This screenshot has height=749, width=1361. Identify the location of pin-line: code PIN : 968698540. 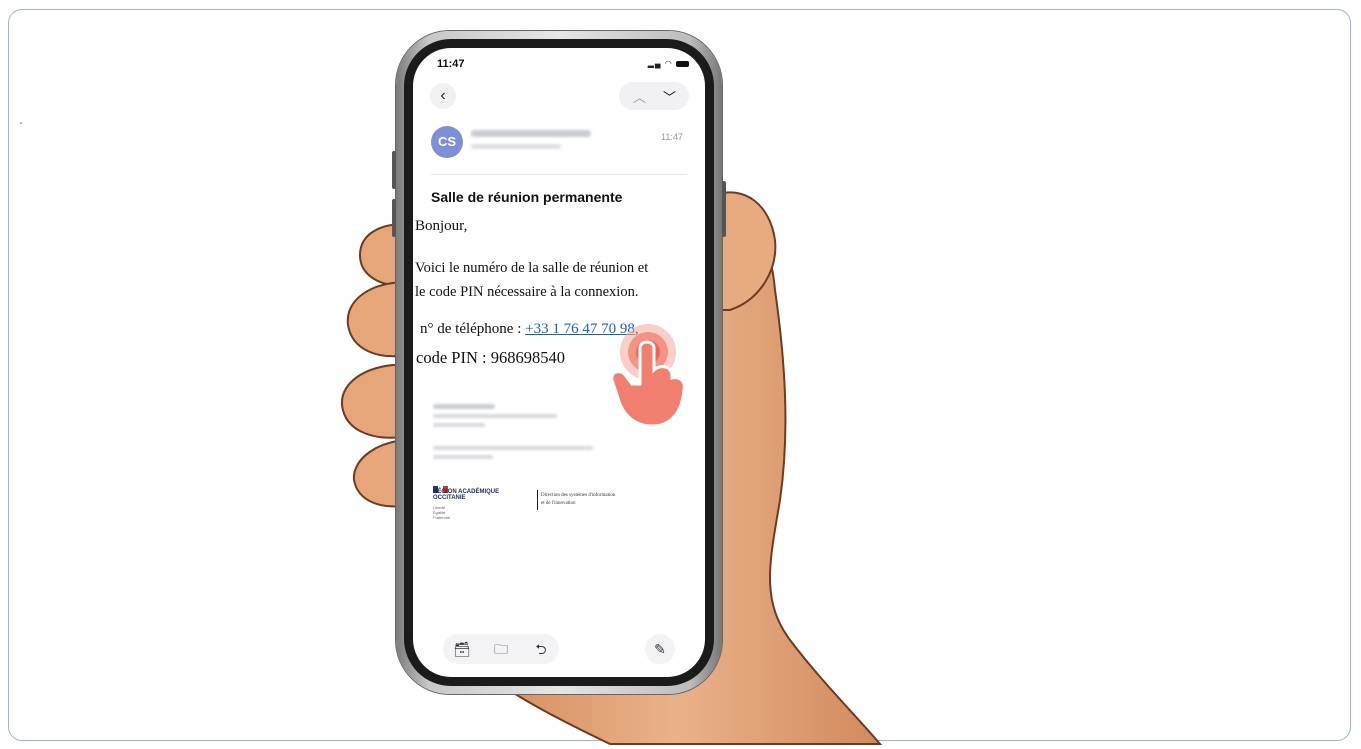
(490, 357).